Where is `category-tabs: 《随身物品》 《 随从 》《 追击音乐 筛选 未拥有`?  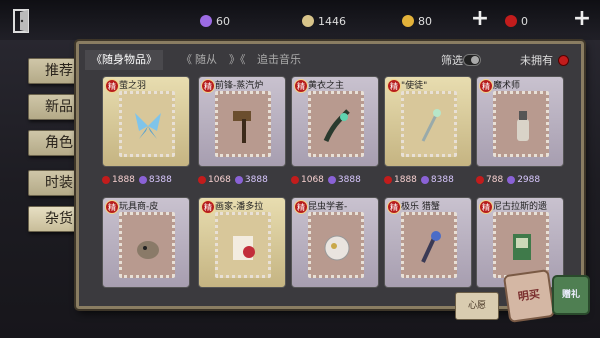
category-tabs: 《随身物品》 《 随从 》《 追击音乐 筛选 未拥有 is located at coordinates (330, 61).